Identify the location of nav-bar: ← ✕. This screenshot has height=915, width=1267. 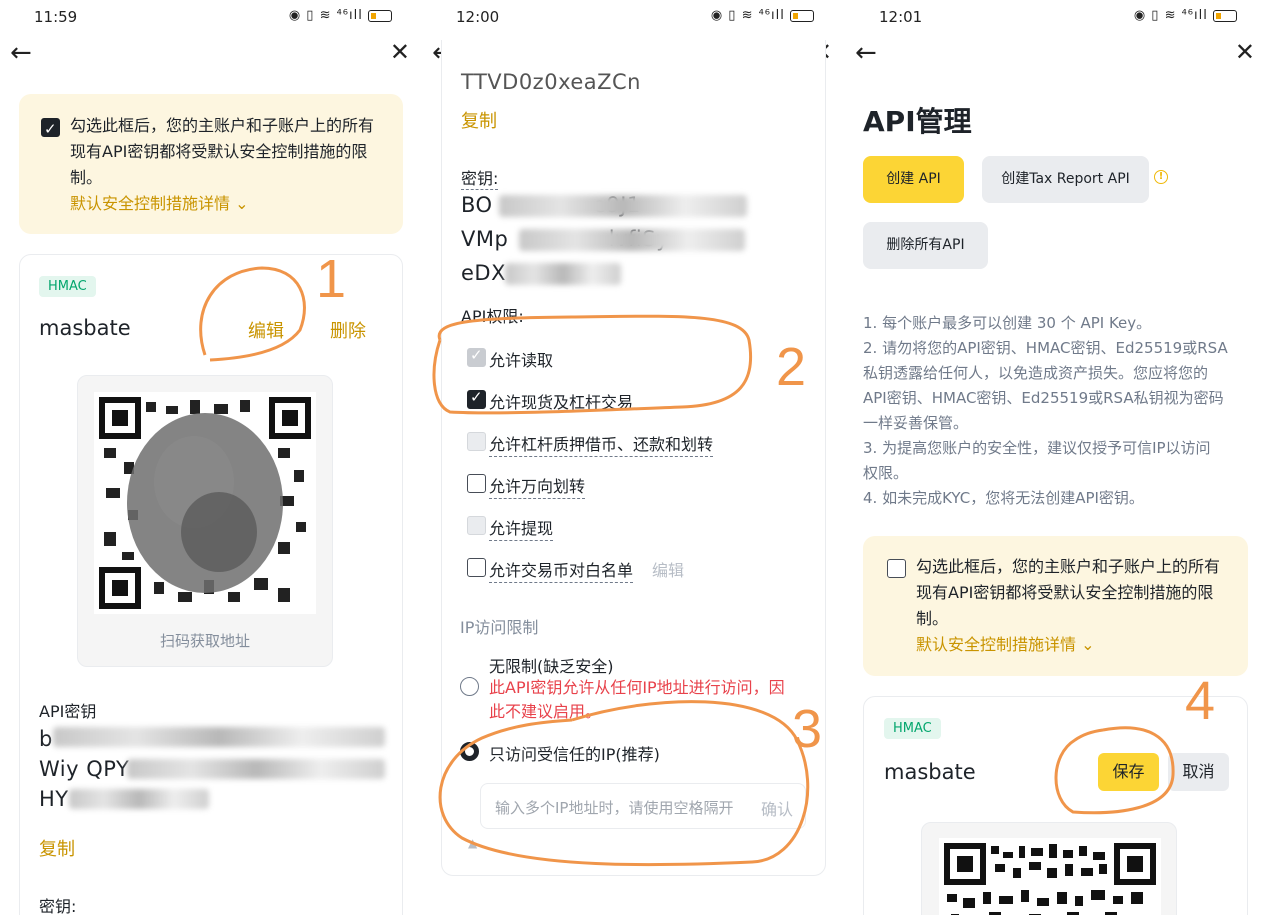
(211, 55).